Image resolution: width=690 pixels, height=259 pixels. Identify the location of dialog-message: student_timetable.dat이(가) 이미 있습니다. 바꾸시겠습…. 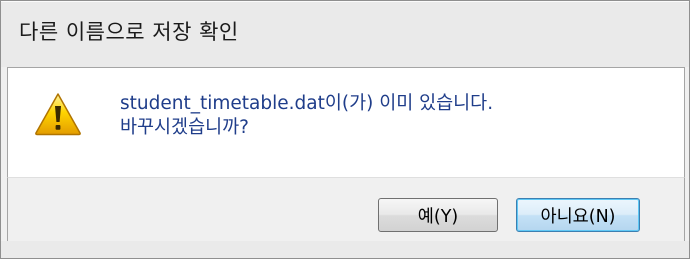
(306, 116).